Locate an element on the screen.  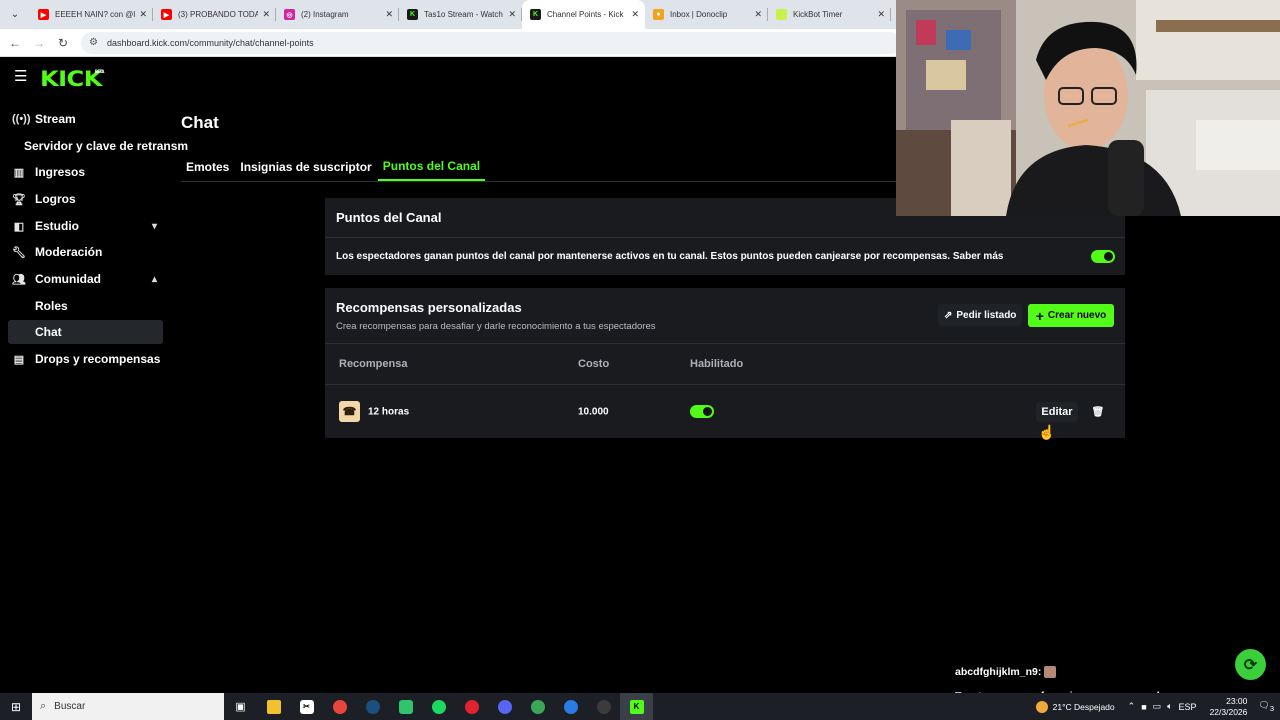
network-icon: ▭ is located at coordinates (1157, 706).